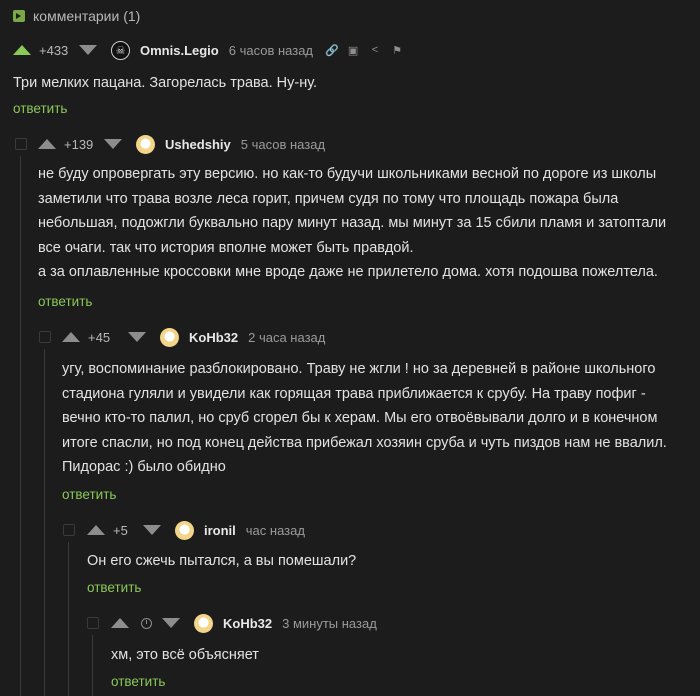  What do you see at coordinates (185, 655) in the screenshot?
I see `comment-text: хм, это всё объясняет` at bounding box center [185, 655].